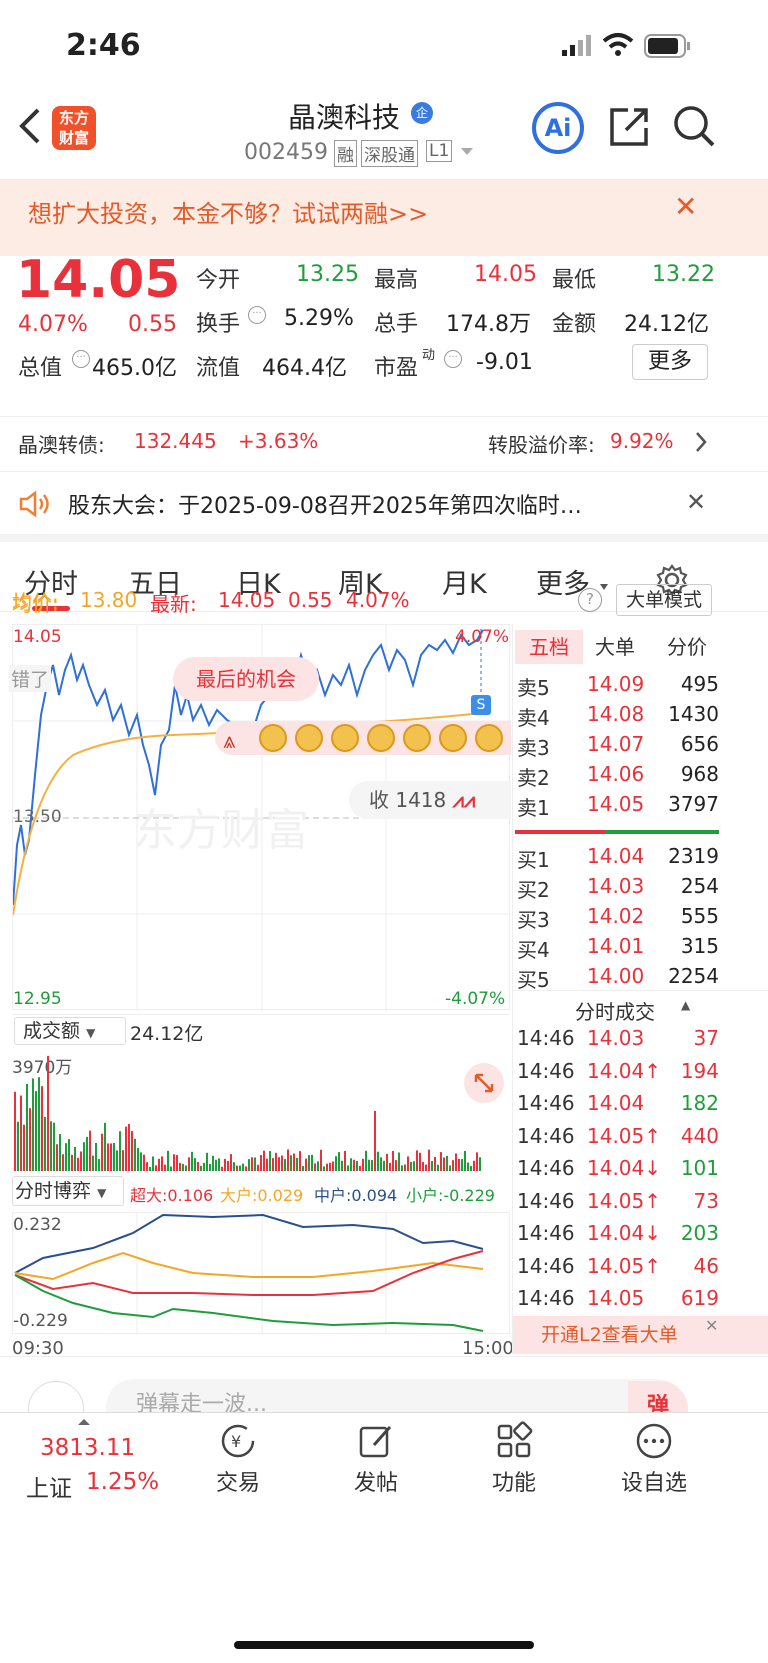 The width and height of the screenshot is (768, 1663). What do you see at coordinates (304, 368) in the screenshot?
I see `value-float-cap: 464.4亿` at bounding box center [304, 368].